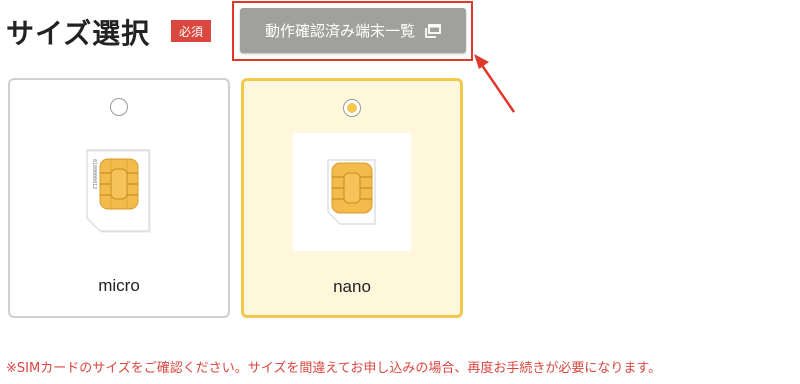 This screenshot has width=800, height=384. I want to click on radio-micro, so click(119, 107).